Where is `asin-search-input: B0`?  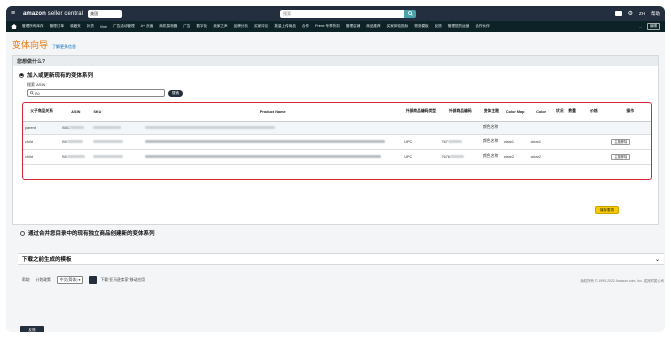 asin-search-input: B0 is located at coordinates (96, 93).